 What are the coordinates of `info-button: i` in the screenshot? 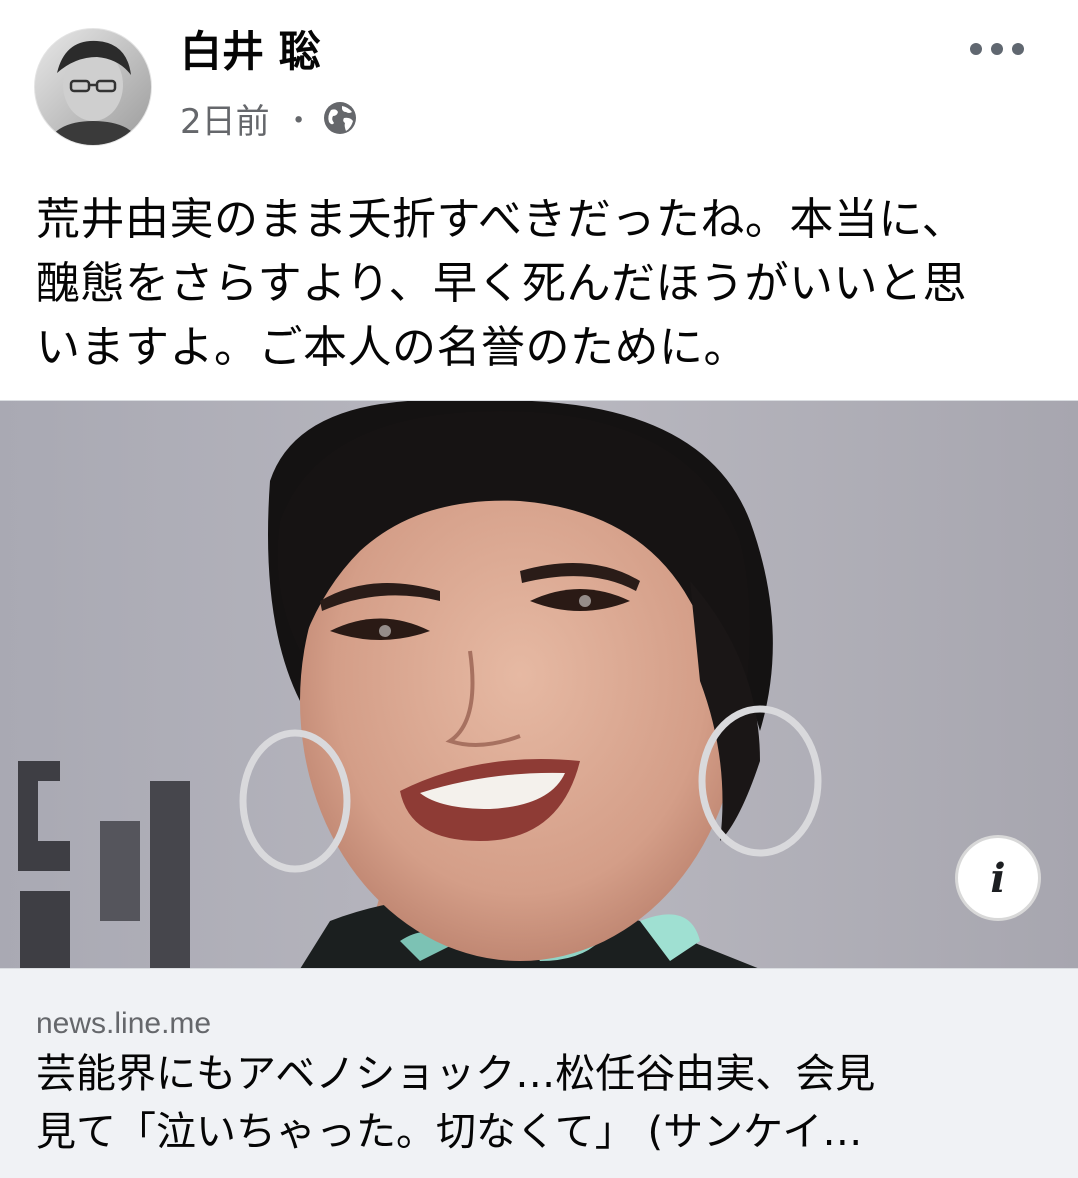 It's located at (998, 878).